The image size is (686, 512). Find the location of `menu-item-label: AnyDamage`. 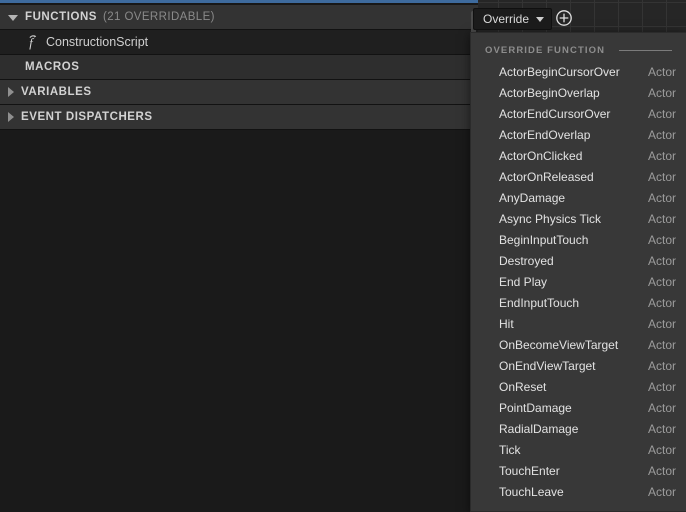

menu-item-label: AnyDamage is located at coordinates (532, 197).